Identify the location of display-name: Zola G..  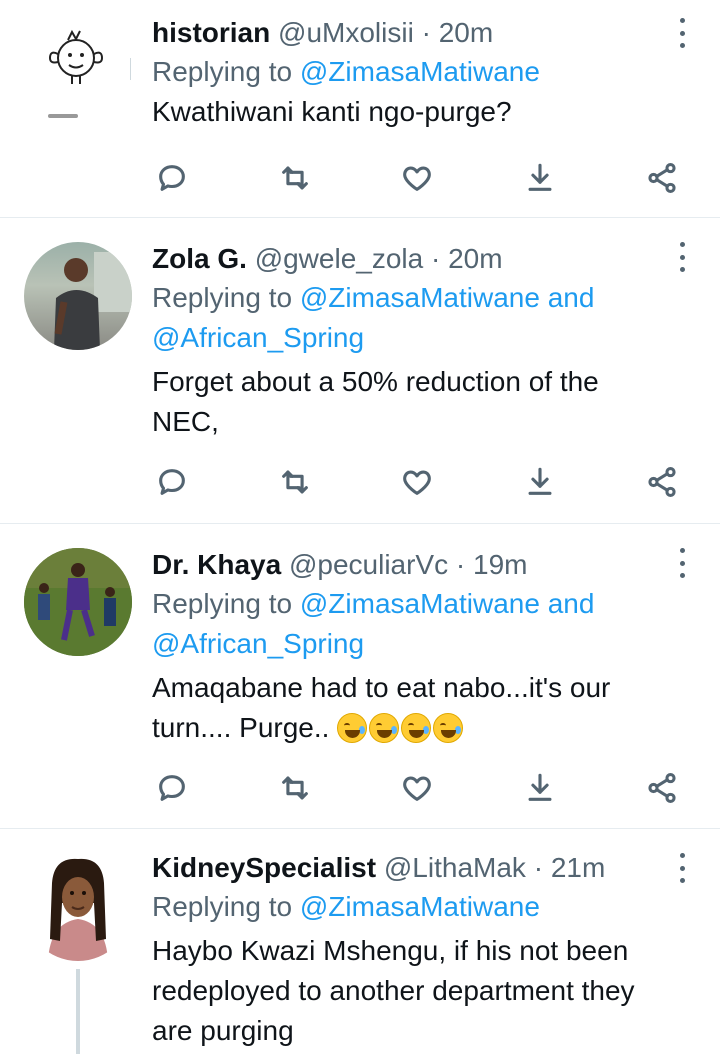
(199, 258).